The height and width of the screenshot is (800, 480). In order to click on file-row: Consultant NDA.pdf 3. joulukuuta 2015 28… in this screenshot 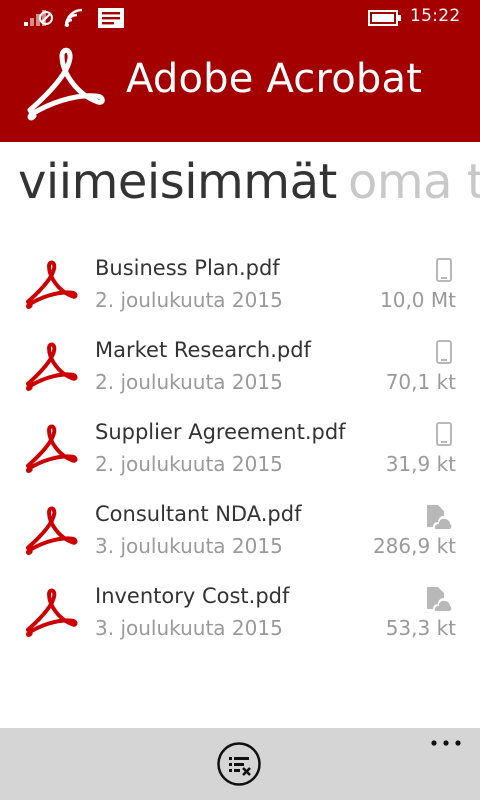, I will do `click(240, 539)`.